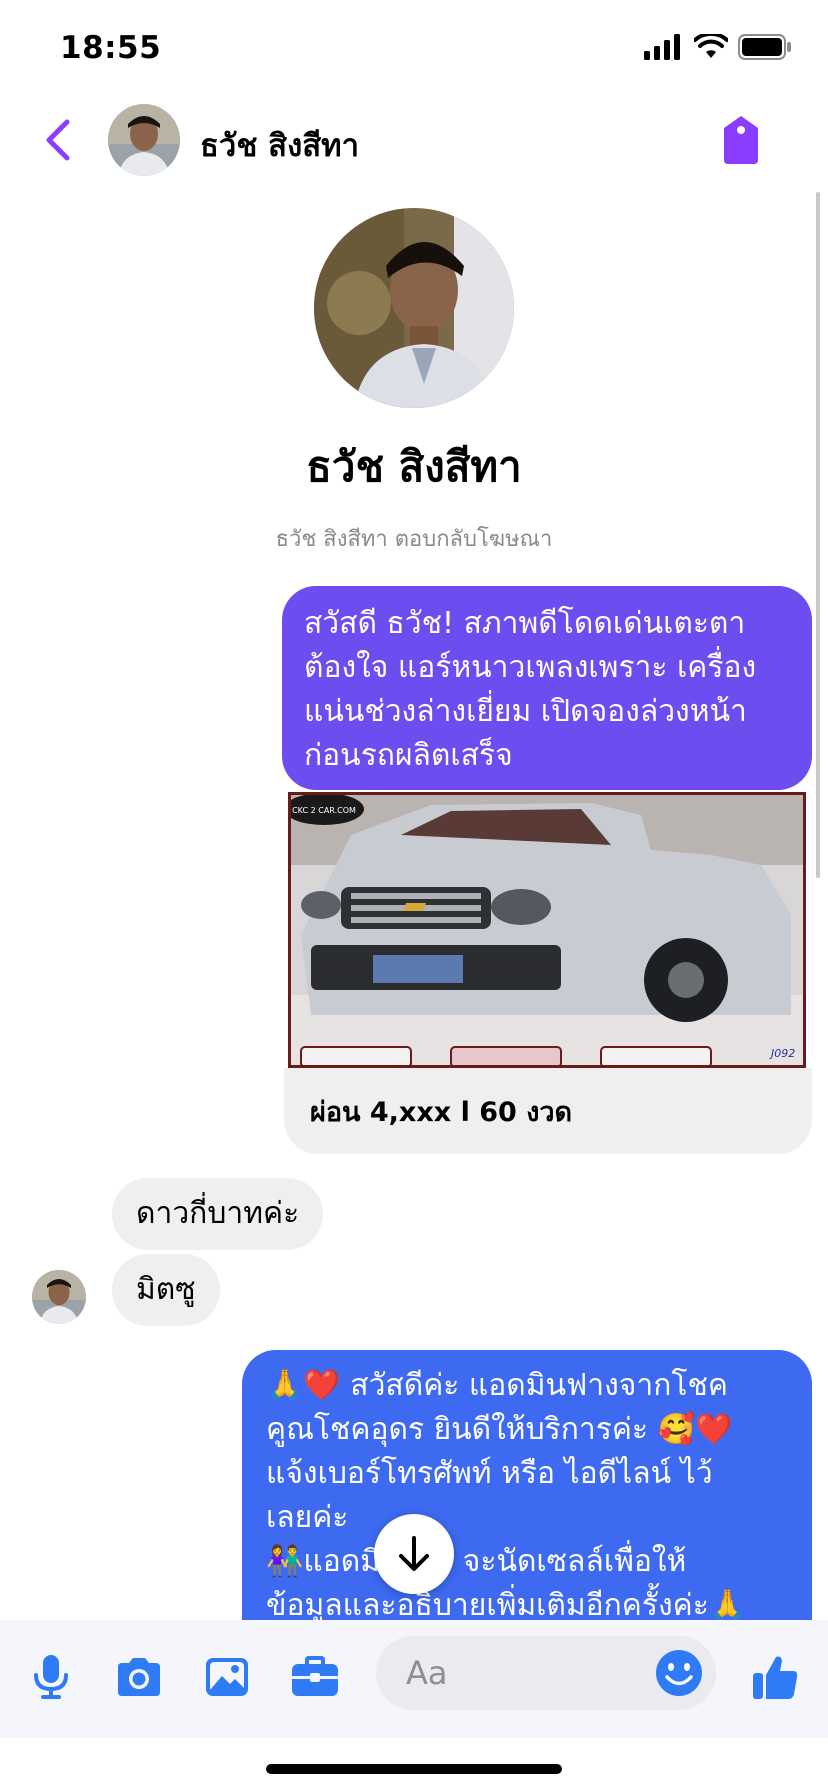 The width and height of the screenshot is (828, 1792). Describe the element at coordinates (414, 1679) in the screenshot. I see `composer-bar` at that location.